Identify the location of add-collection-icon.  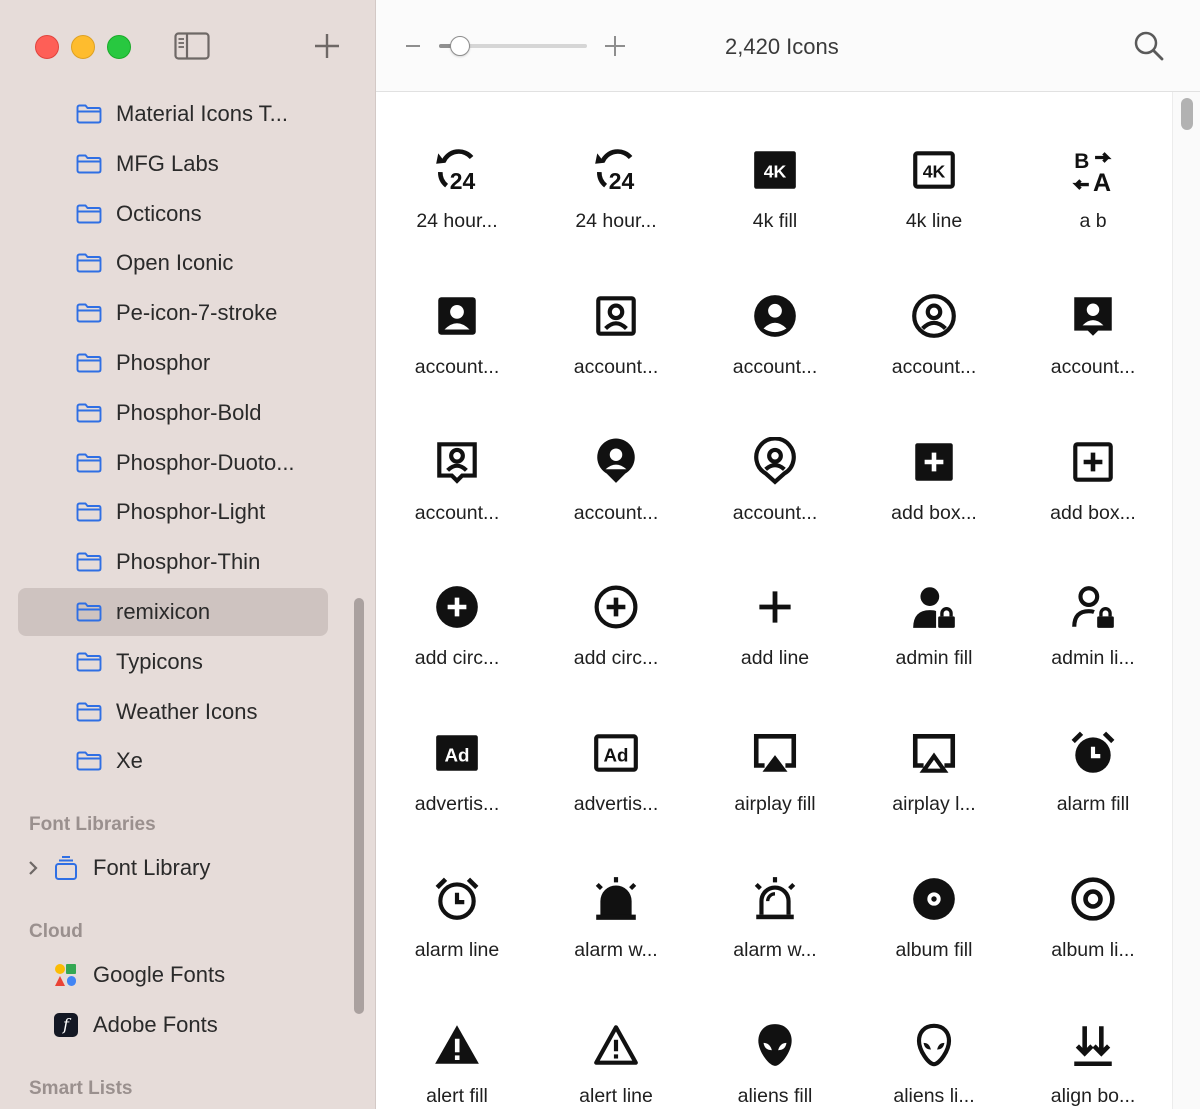
(327, 46).